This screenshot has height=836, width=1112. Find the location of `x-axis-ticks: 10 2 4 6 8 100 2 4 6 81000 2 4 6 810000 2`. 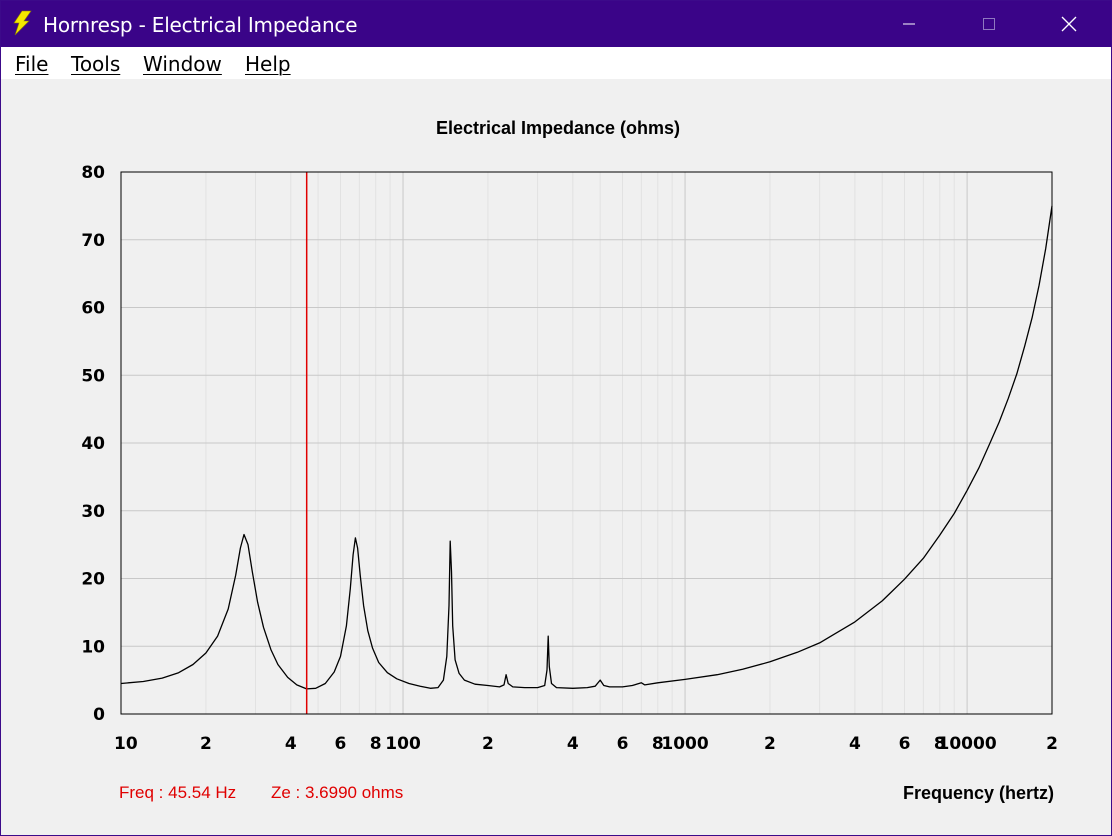

x-axis-ticks: 10 2 4 6 8 100 2 4 6 81000 2 4 6 810000 2 is located at coordinates (586, 744).